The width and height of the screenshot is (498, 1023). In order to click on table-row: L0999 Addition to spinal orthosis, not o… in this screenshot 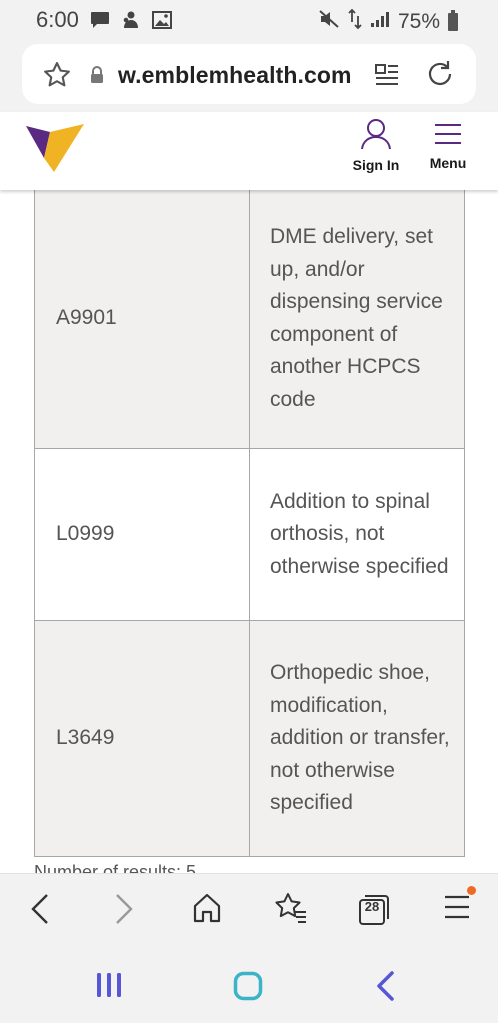, I will do `click(249, 534)`.